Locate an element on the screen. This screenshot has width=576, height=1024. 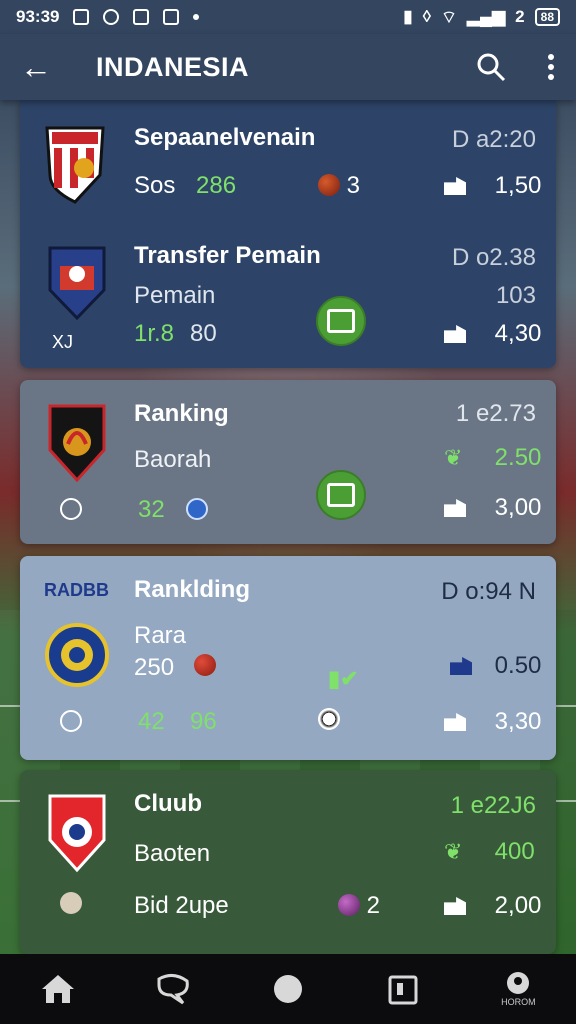
card-title: Ranking is located at coordinates (181, 414).